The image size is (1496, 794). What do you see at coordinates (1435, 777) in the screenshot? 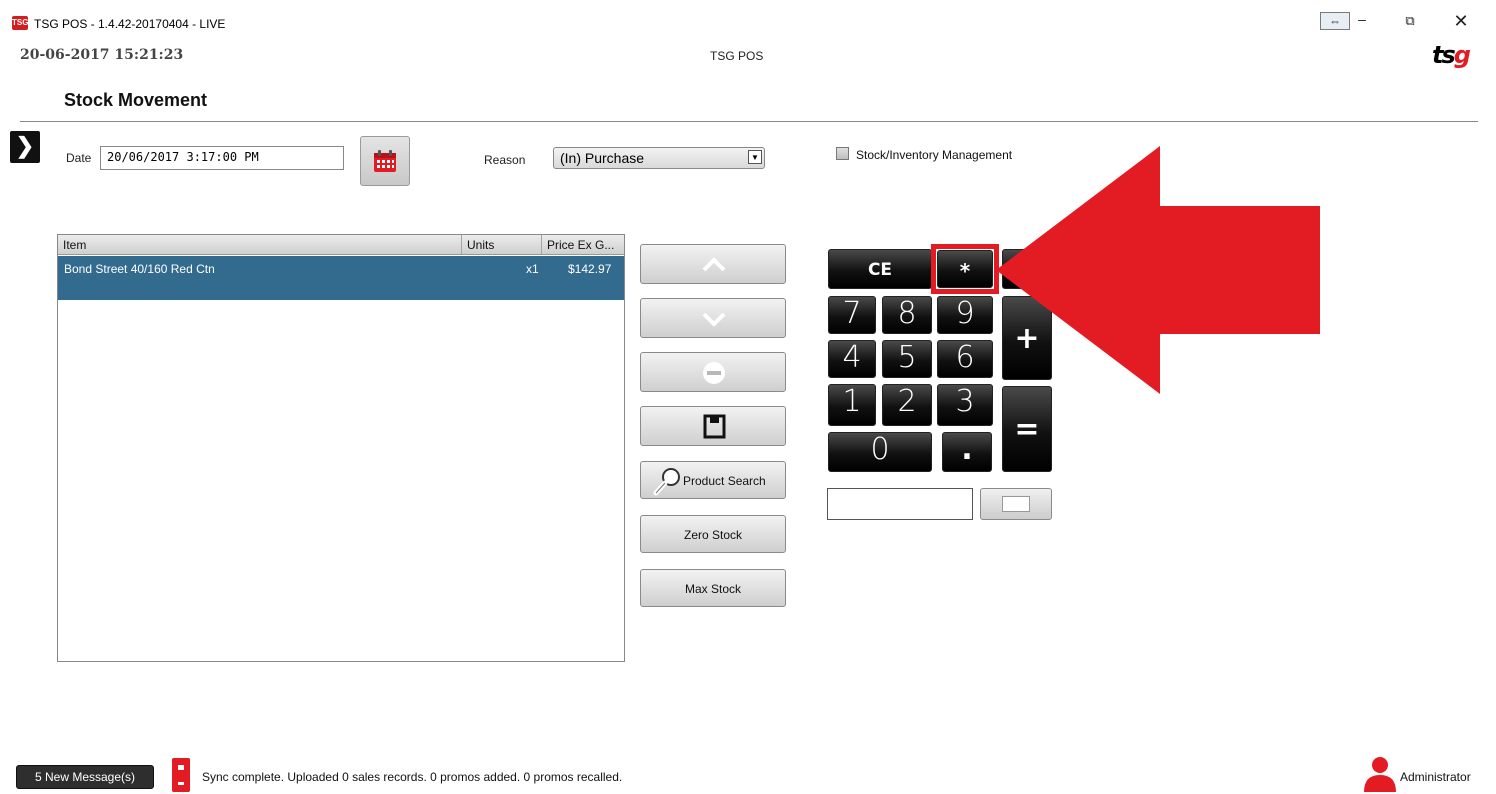
I see `user-name: Administrator` at bounding box center [1435, 777].